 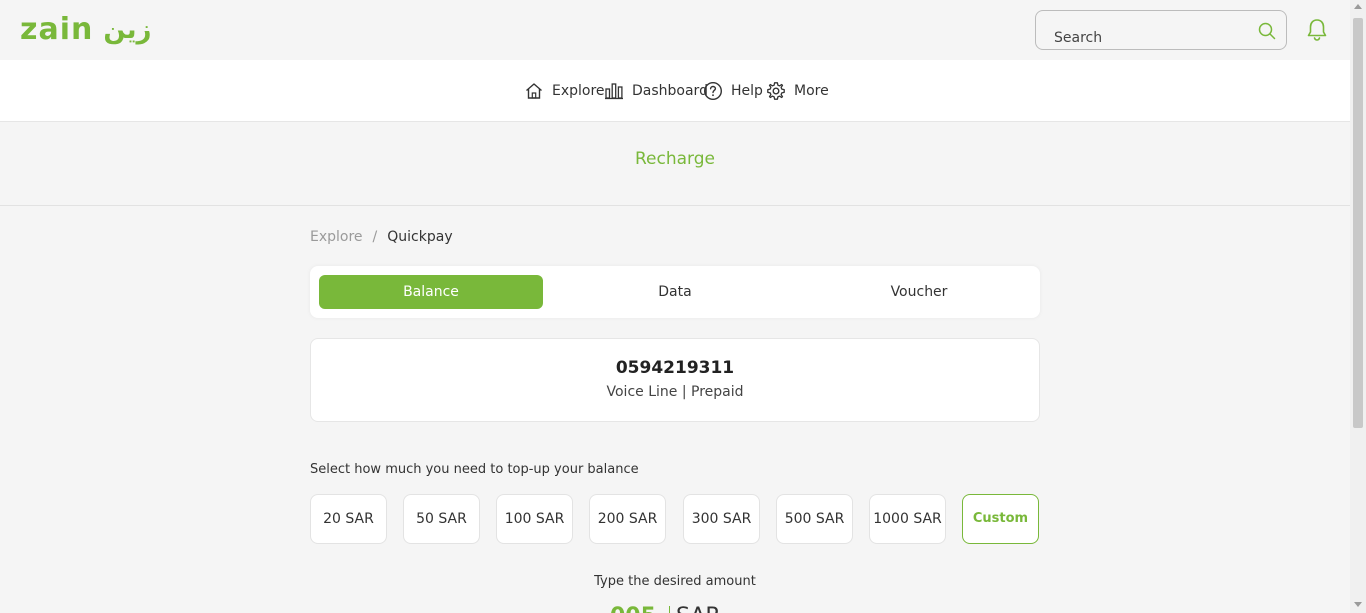 What do you see at coordinates (669, 609) in the screenshot?
I see `text-caret` at bounding box center [669, 609].